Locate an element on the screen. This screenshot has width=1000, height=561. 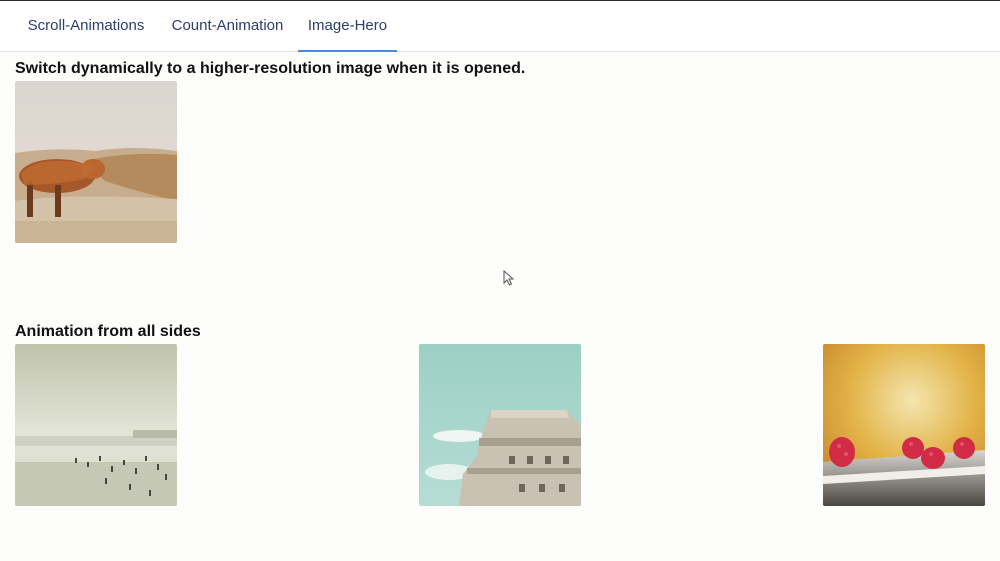
tab-scroll-animations: Scroll-Animations is located at coordinates (86, 26).